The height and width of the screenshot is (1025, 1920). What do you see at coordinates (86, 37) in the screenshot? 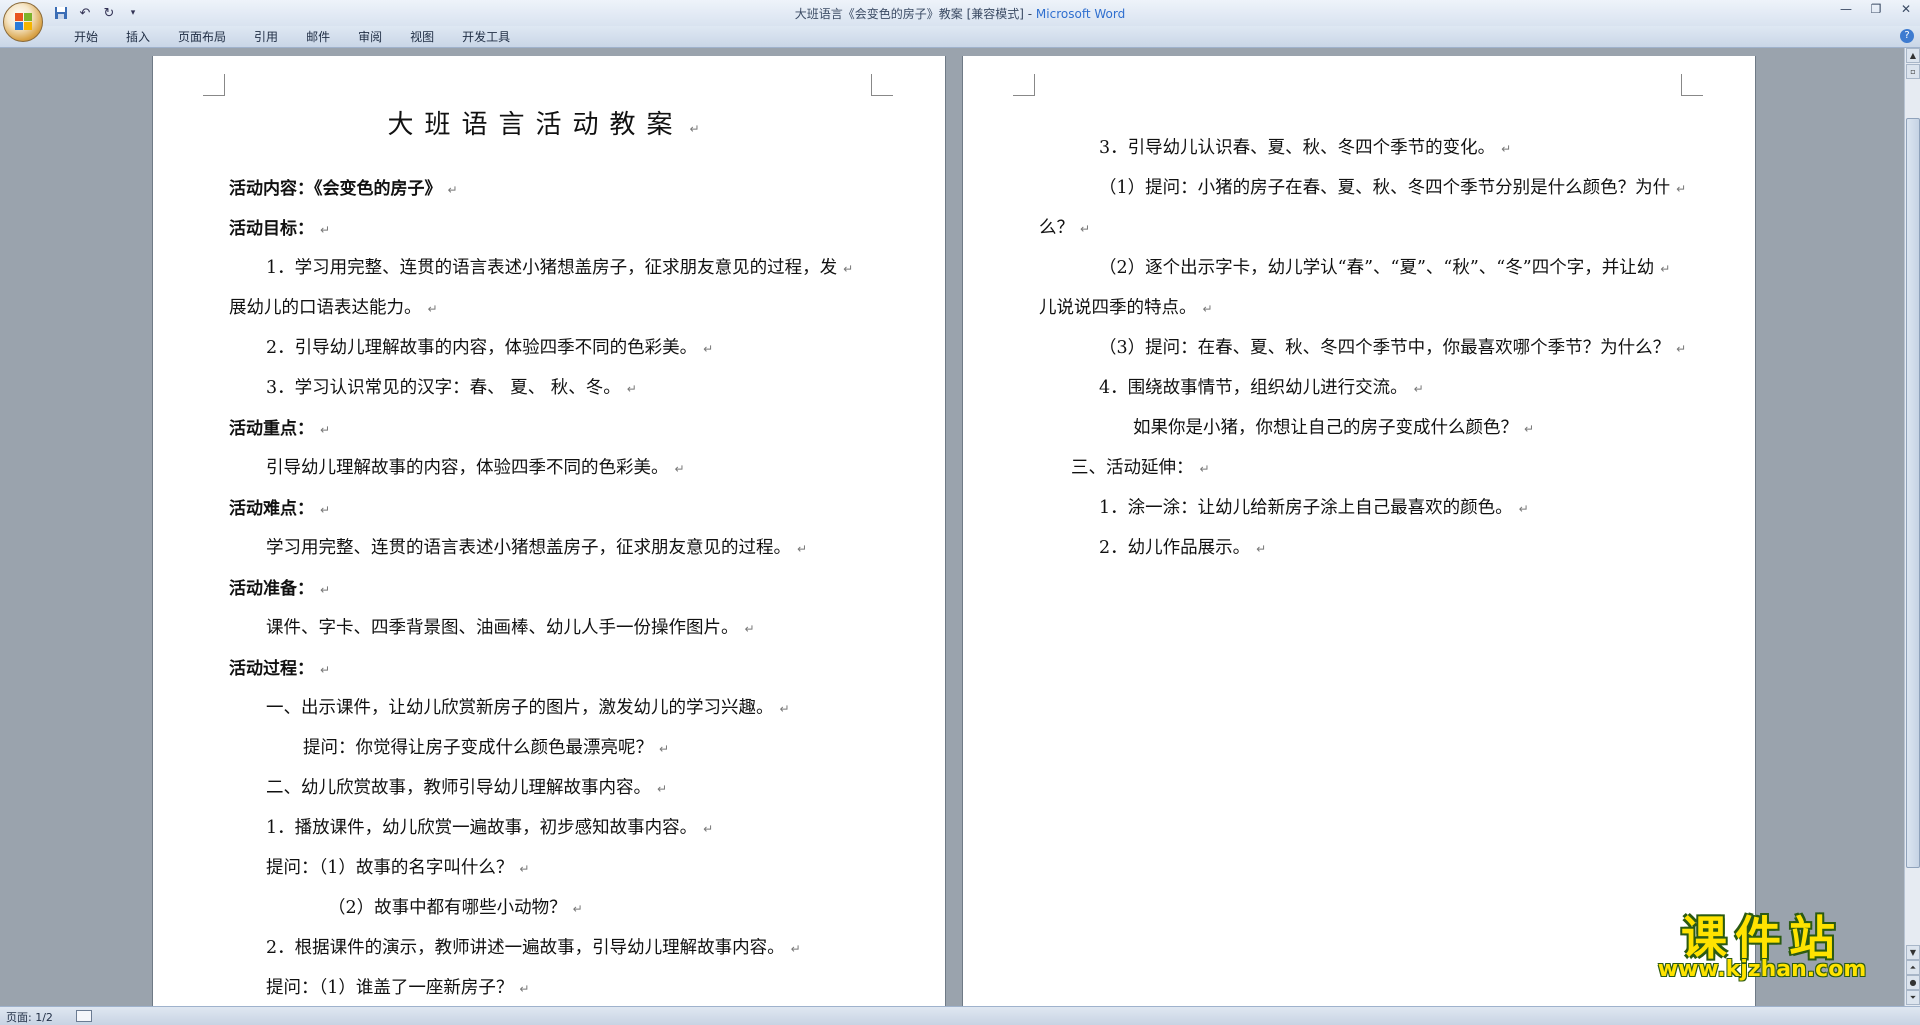
I see `tab-home: 开始` at bounding box center [86, 37].